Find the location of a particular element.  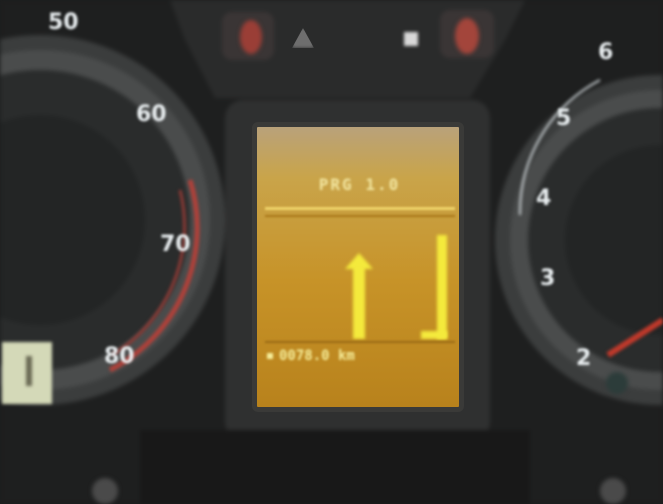

indicator-square-icon is located at coordinates (411, 39).